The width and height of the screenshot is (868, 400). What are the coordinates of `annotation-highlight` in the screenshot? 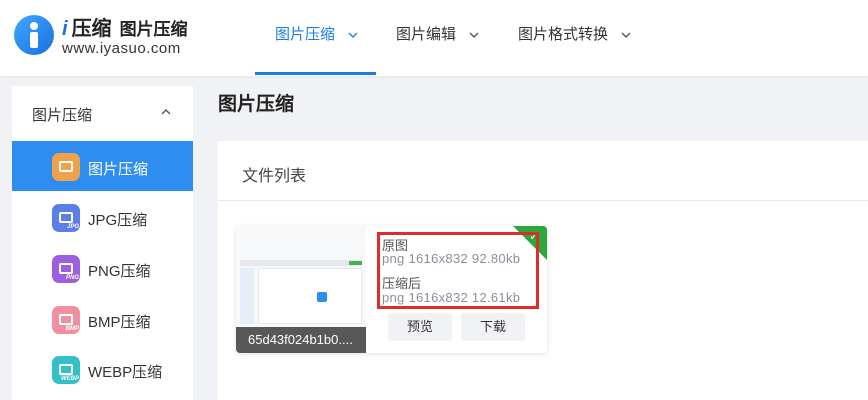 It's located at (458, 270).